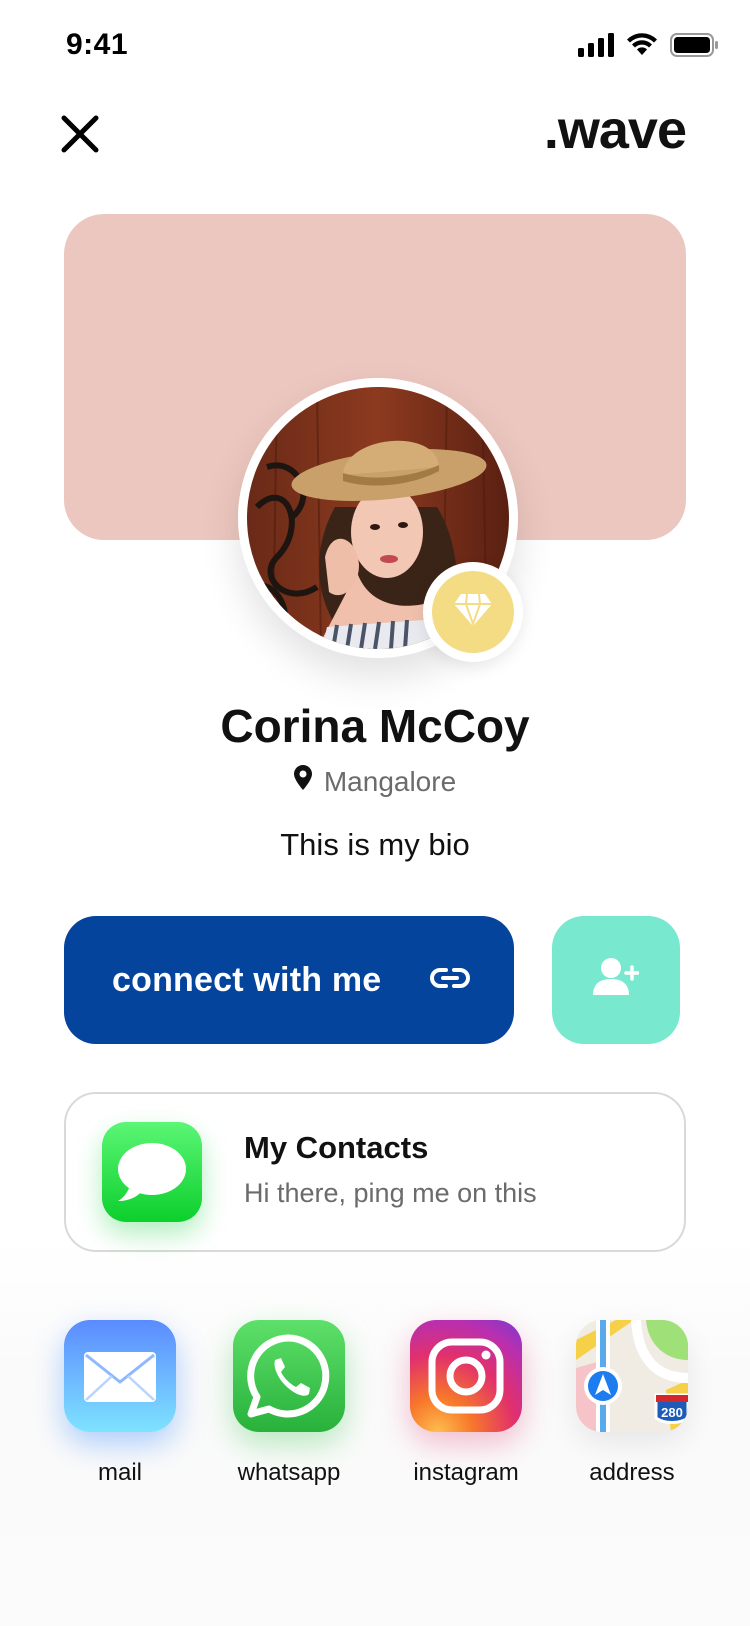 Image resolution: width=750 pixels, height=1626 pixels. I want to click on location-label: Mangalore, so click(390, 781).